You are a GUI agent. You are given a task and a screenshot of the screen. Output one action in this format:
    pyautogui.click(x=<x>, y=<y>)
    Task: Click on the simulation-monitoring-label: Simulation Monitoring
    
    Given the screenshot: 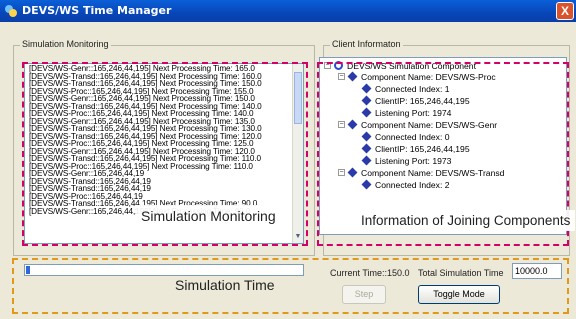 What is the action you would take?
    pyautogui.click(x=65, y=44)
    